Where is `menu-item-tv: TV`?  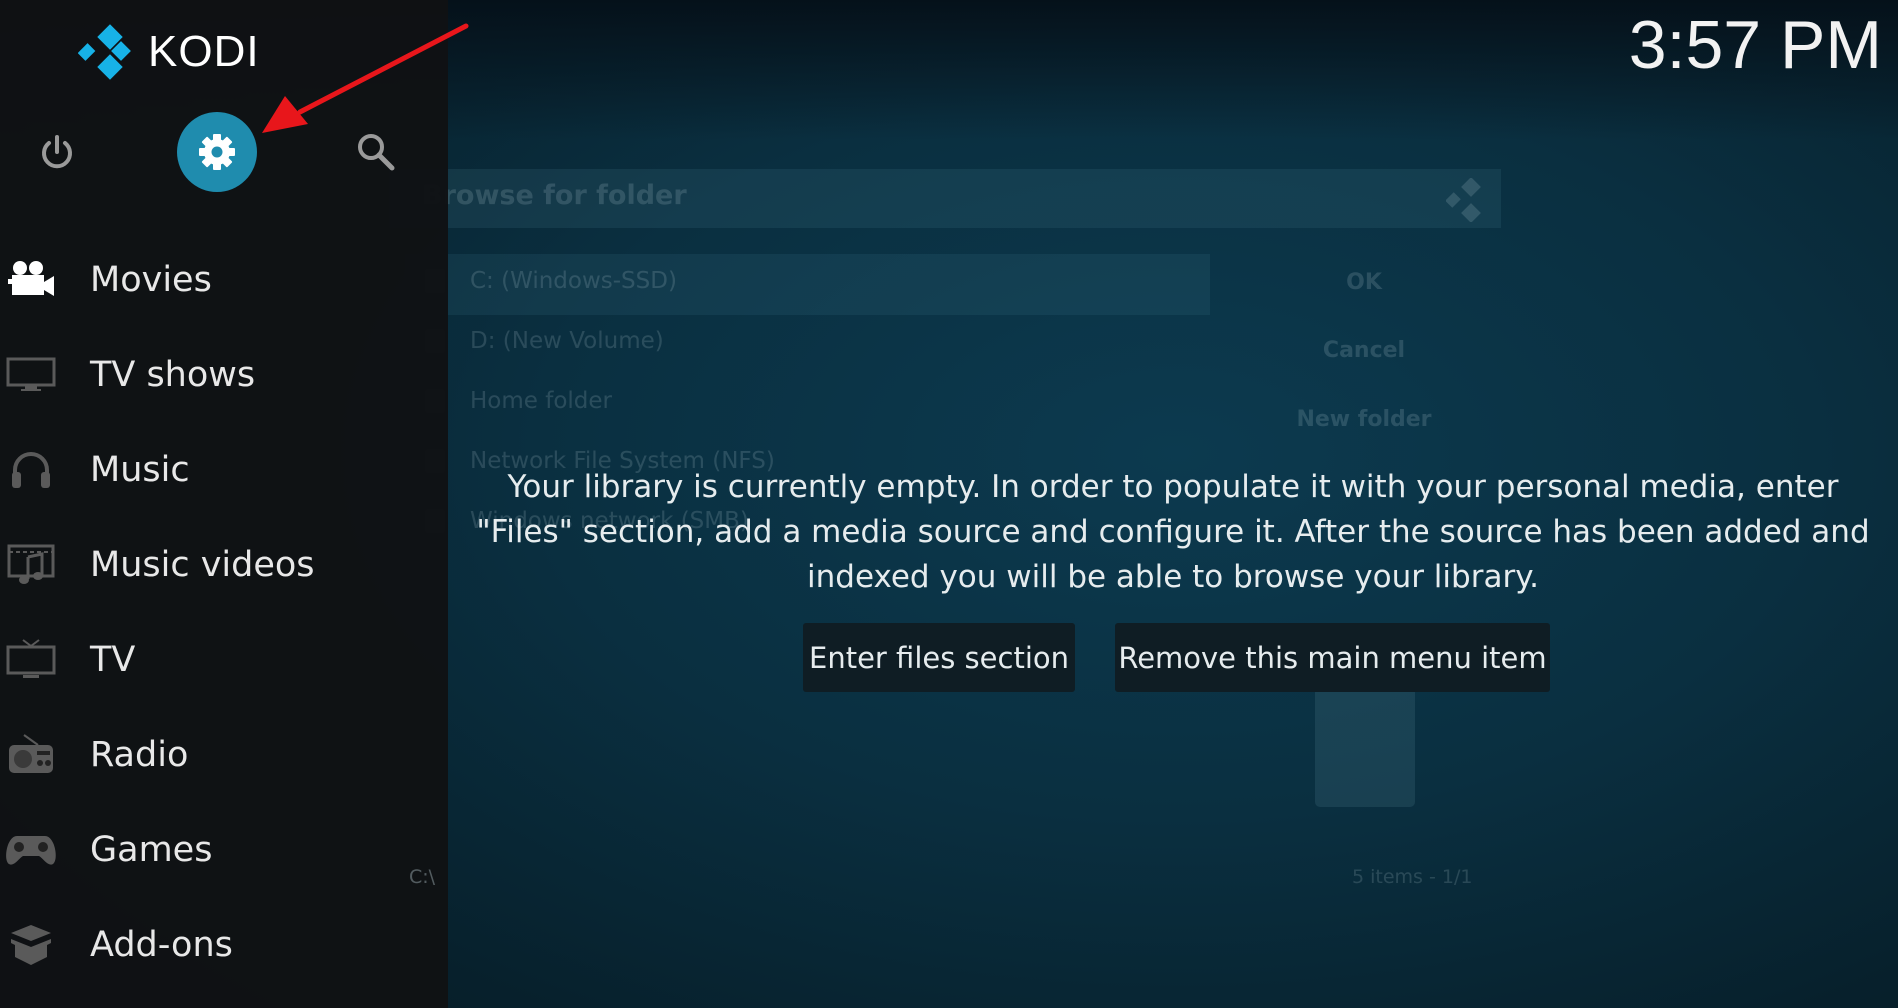 menu-item-tv: TV is located at coordinates (224, 660).